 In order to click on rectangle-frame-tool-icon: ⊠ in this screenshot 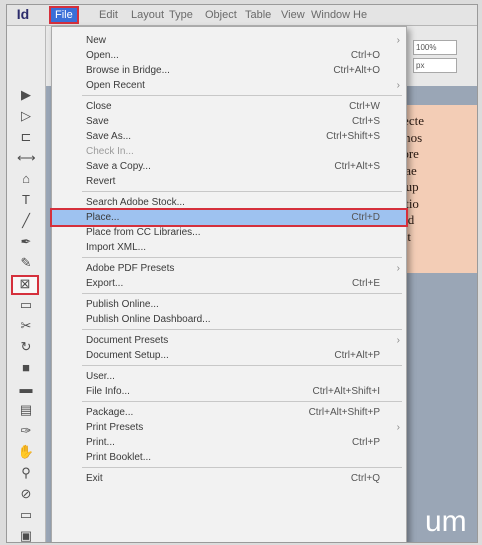, I will do `click(25, 285)`.